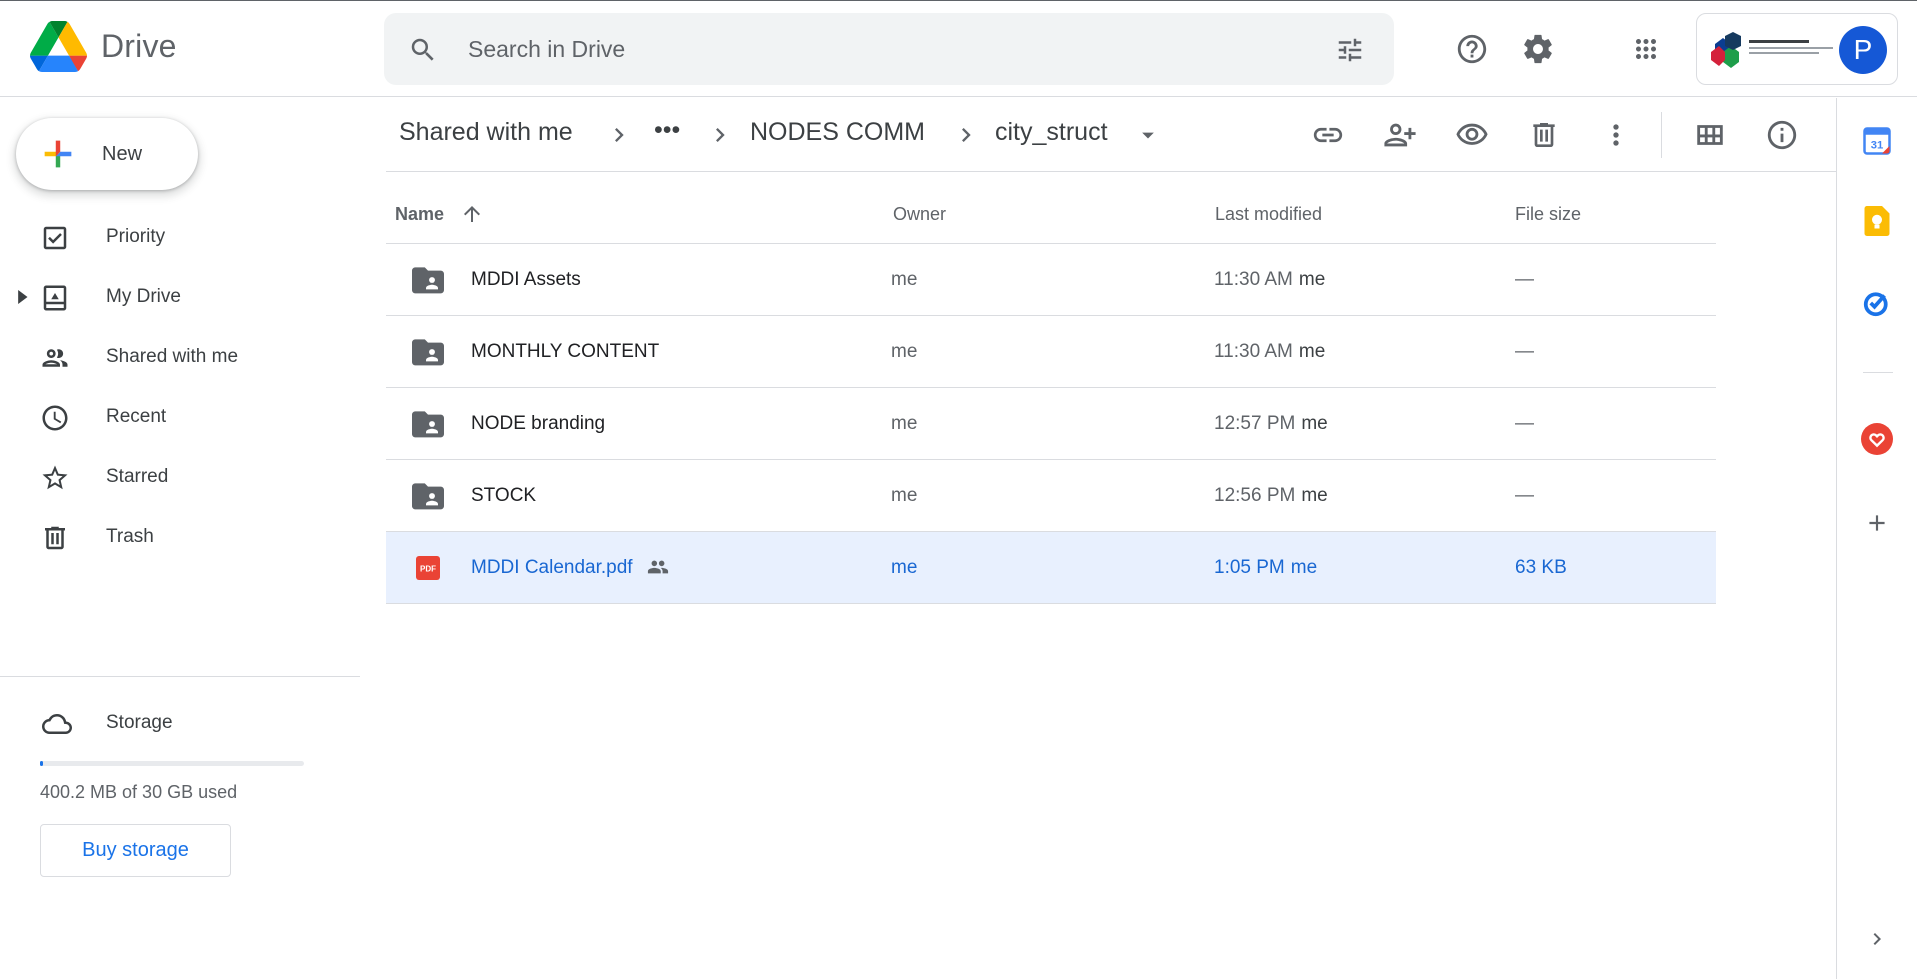 This screenshot has width=1917, height=979. Describe the element at coordinates (619, 135) in the screenshot. I see `chevron-right-icon` at that location.